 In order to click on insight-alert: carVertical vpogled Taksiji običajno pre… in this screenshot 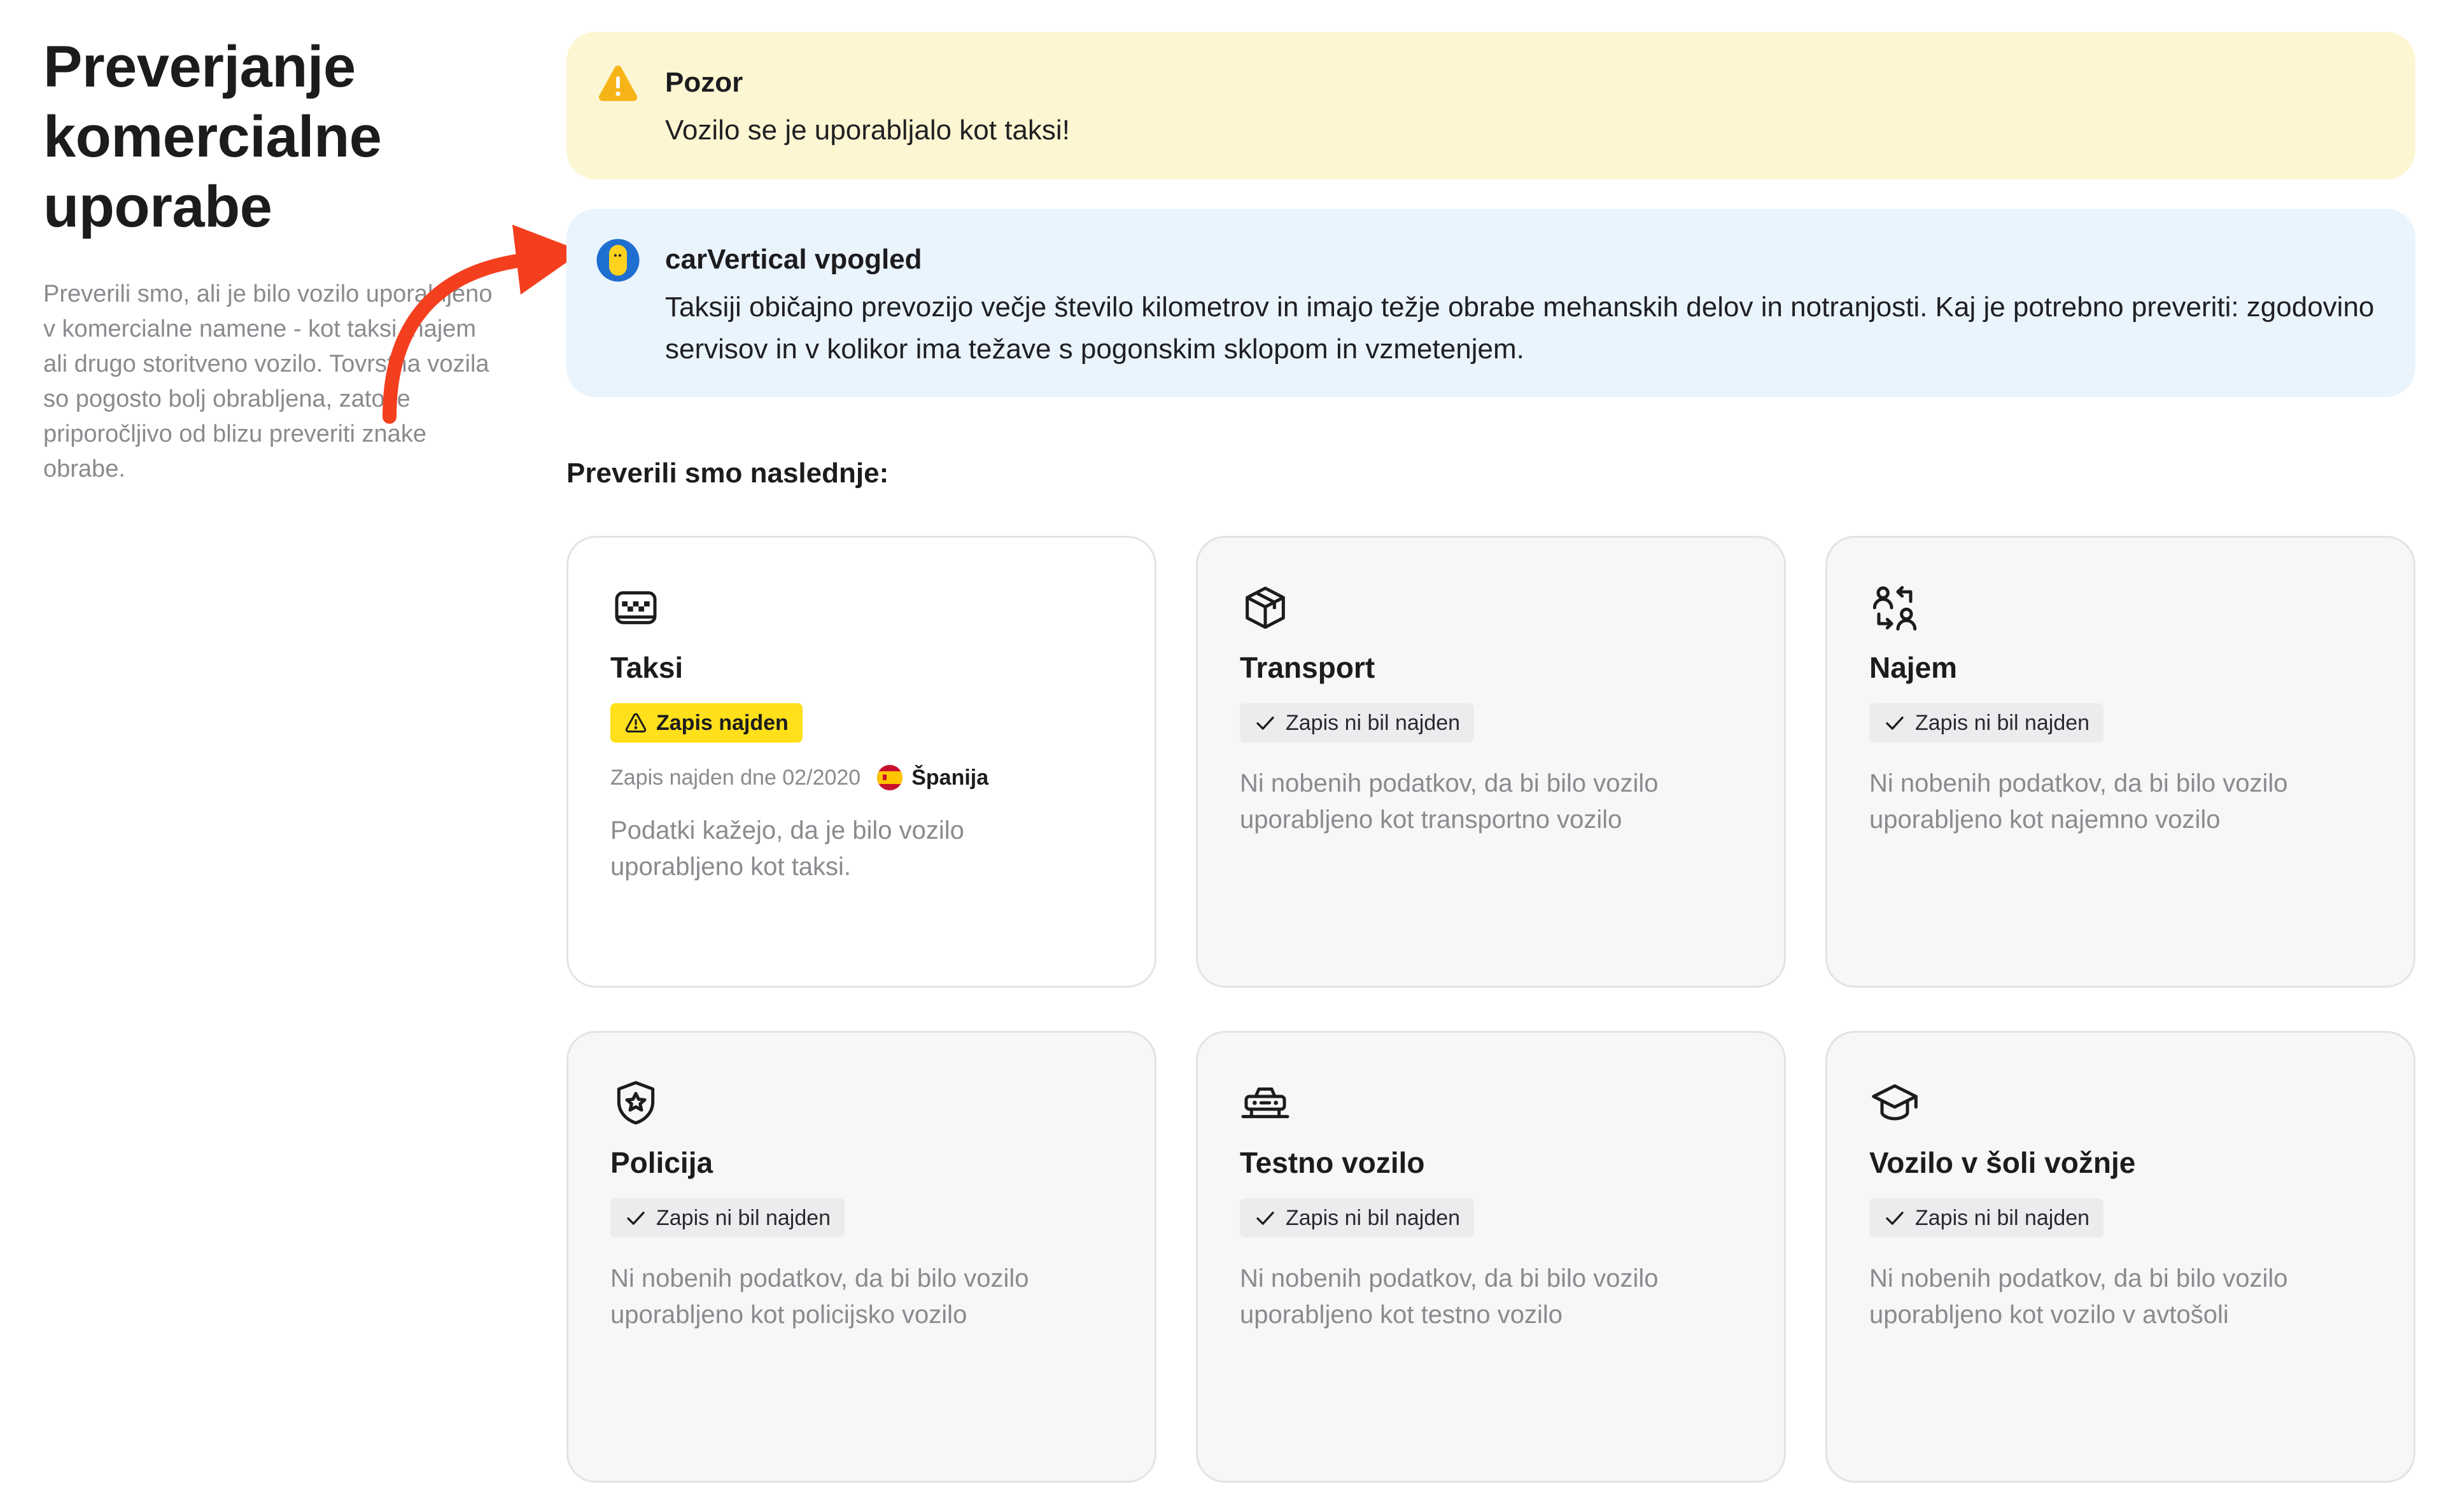, I will do `click(1490, 303)`.